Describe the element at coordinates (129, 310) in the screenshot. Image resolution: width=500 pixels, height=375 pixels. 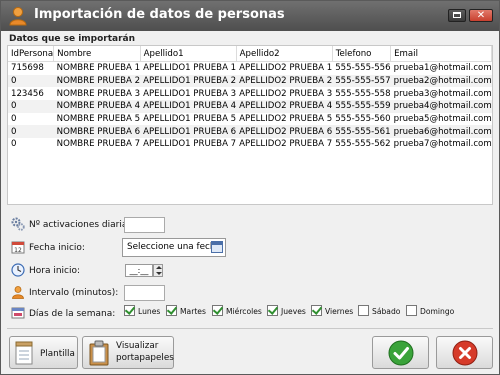
I see `weekday-checkbox-lunes` at that location.